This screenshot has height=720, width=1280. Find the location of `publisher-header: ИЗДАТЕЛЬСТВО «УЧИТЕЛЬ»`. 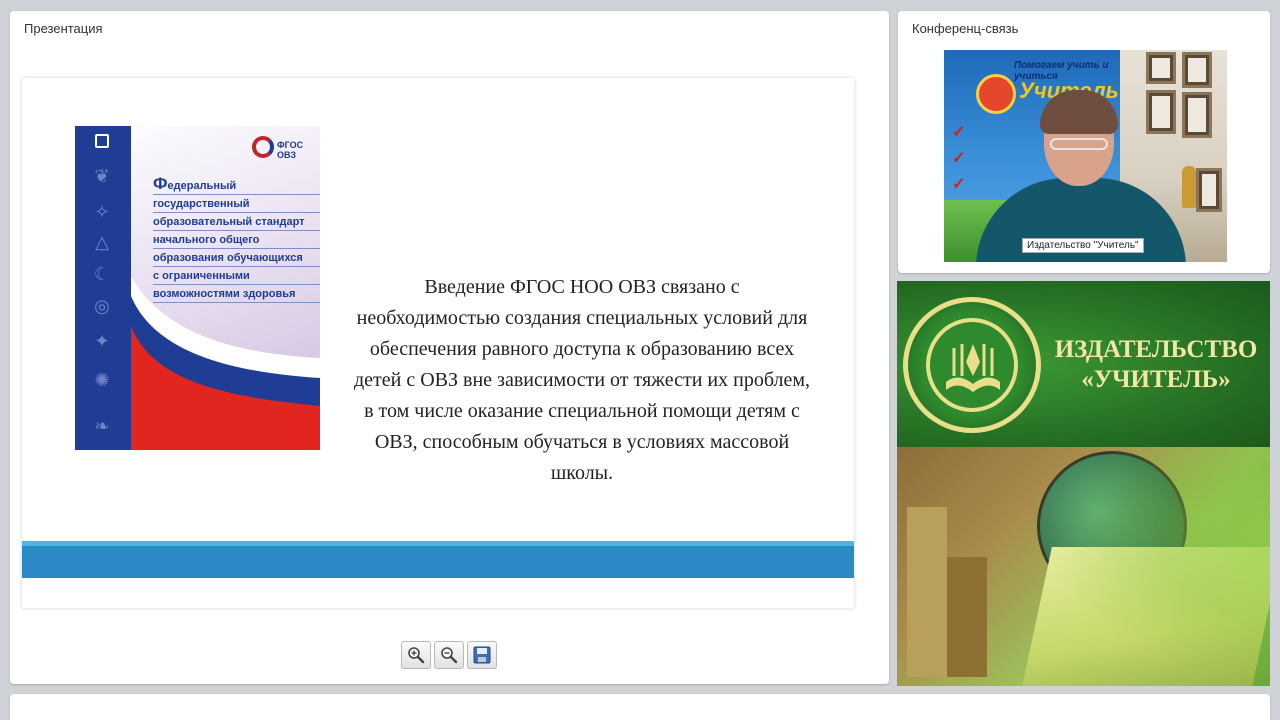

publisher-header: ИЗДАТЕЛЬСТВО «УЧИТЕЛЬ» is located at coordinates (1083, 364).